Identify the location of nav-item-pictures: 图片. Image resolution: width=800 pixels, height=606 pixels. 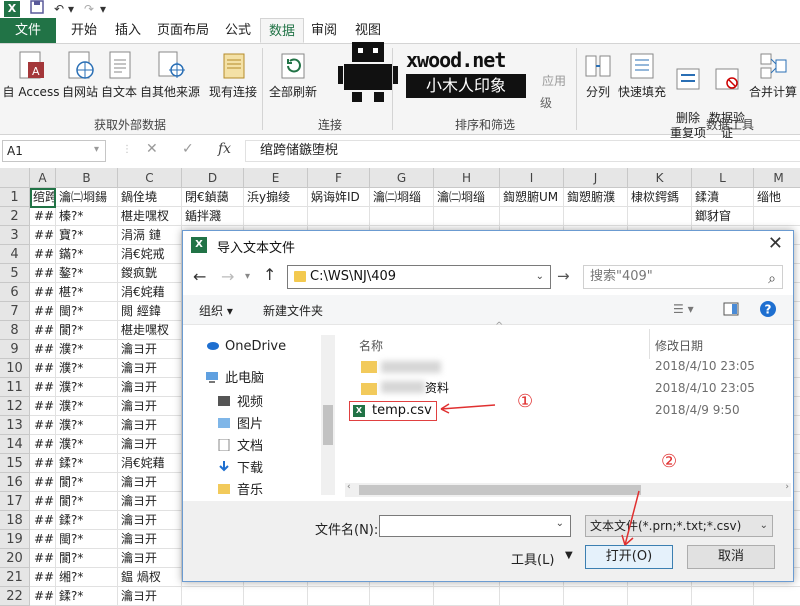
(240, 425).